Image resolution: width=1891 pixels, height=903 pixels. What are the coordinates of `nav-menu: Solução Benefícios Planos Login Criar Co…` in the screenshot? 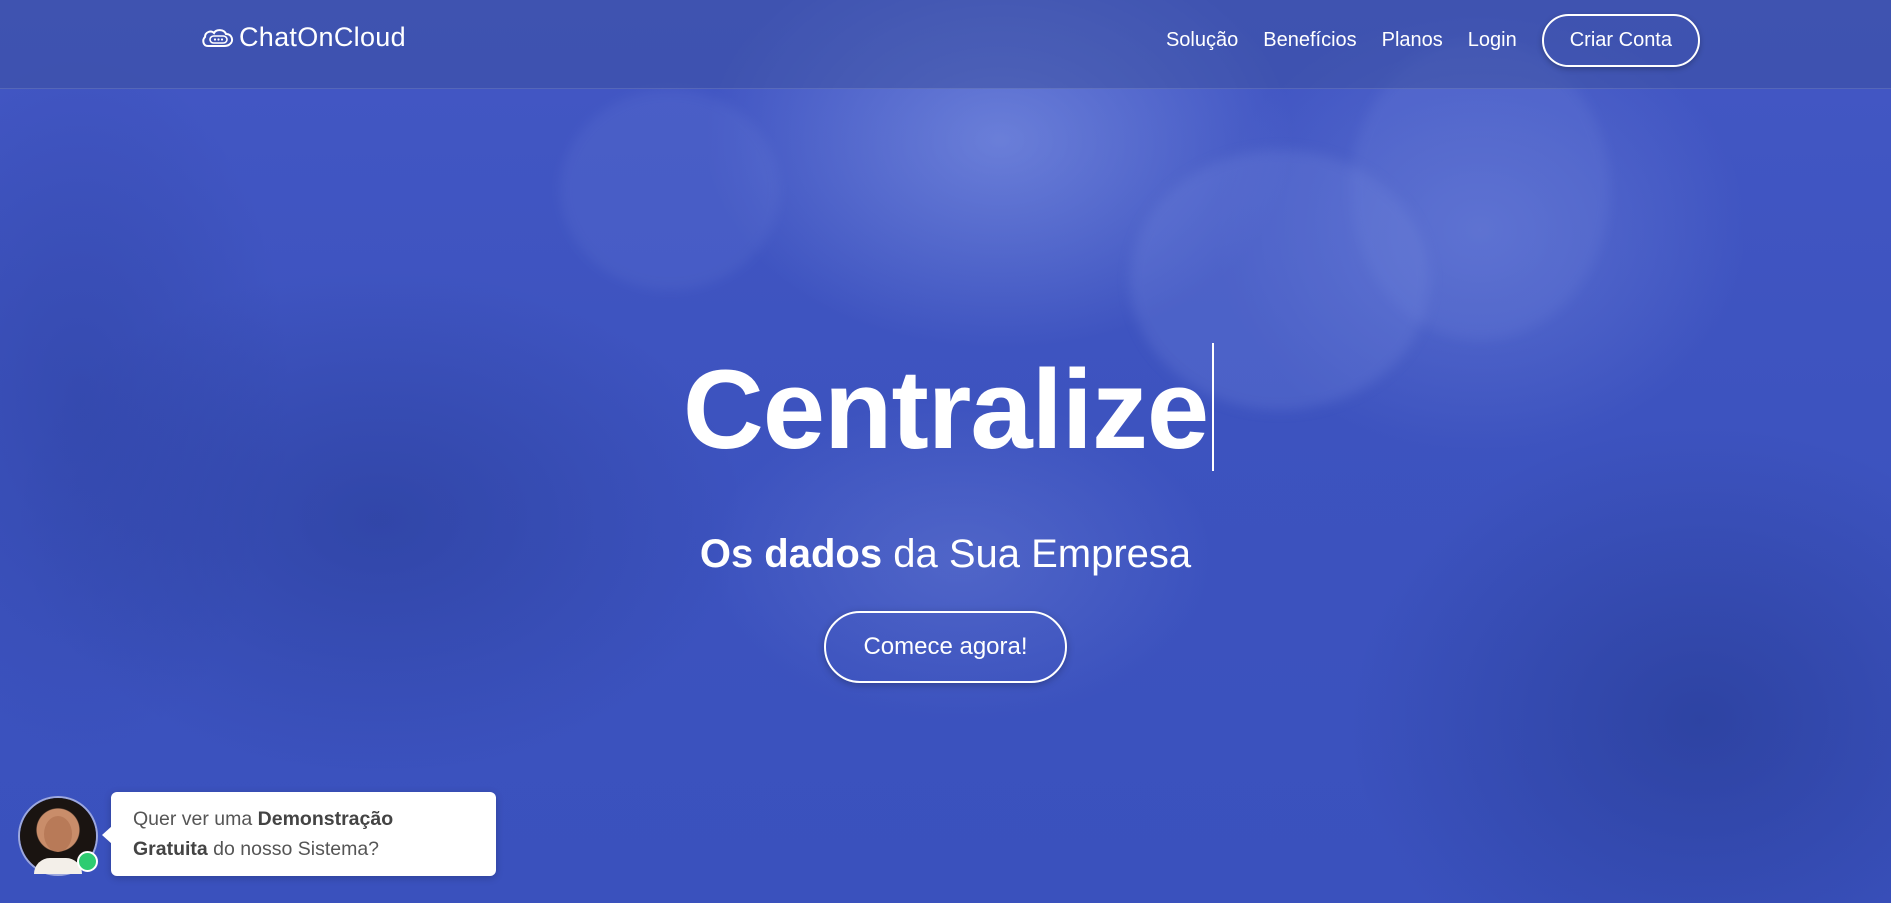 It's located at (1433, 40).